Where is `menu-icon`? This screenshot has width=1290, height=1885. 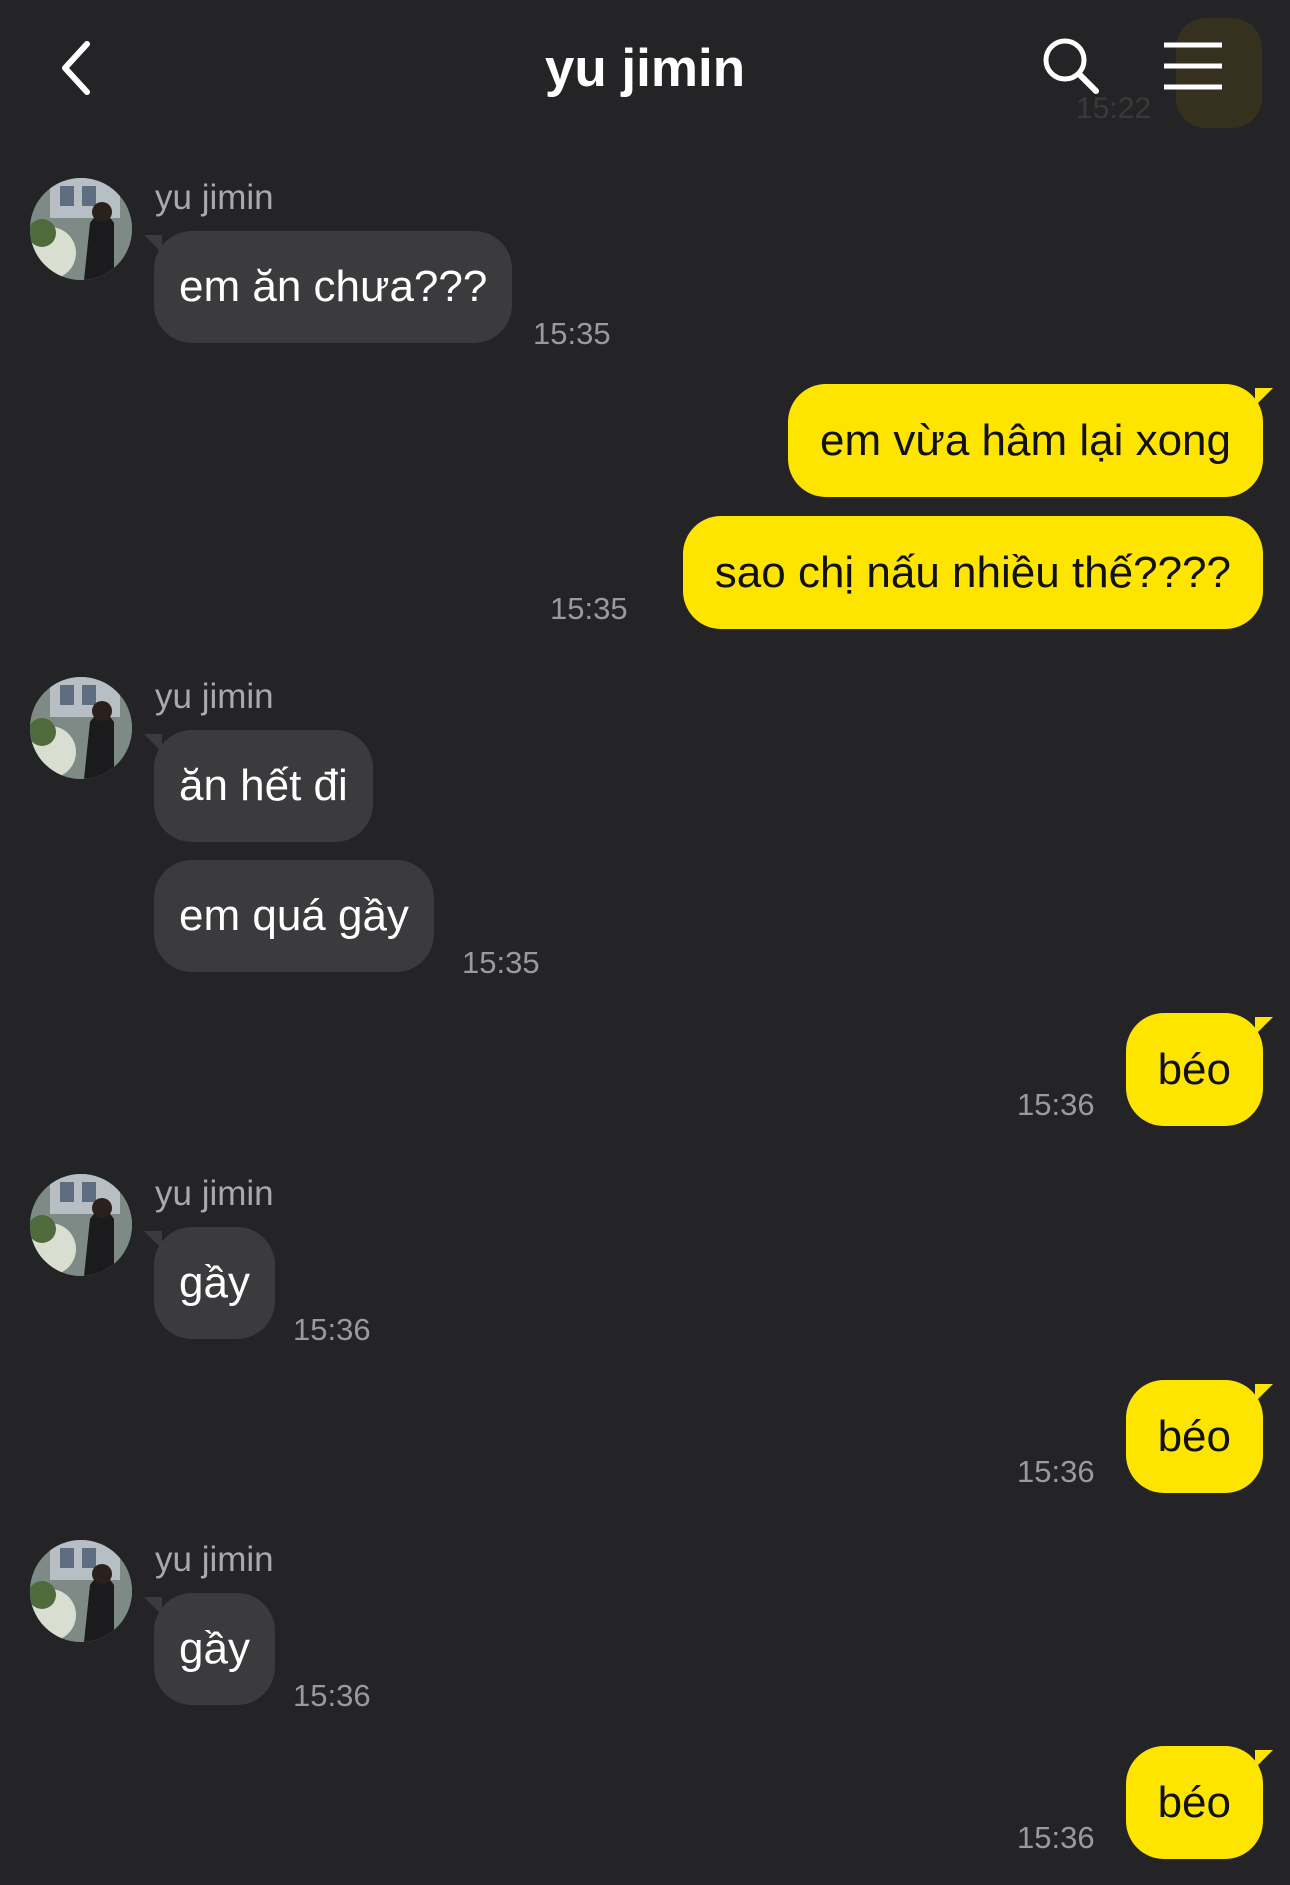 menu-icon is located at coordinates (1193, 66).